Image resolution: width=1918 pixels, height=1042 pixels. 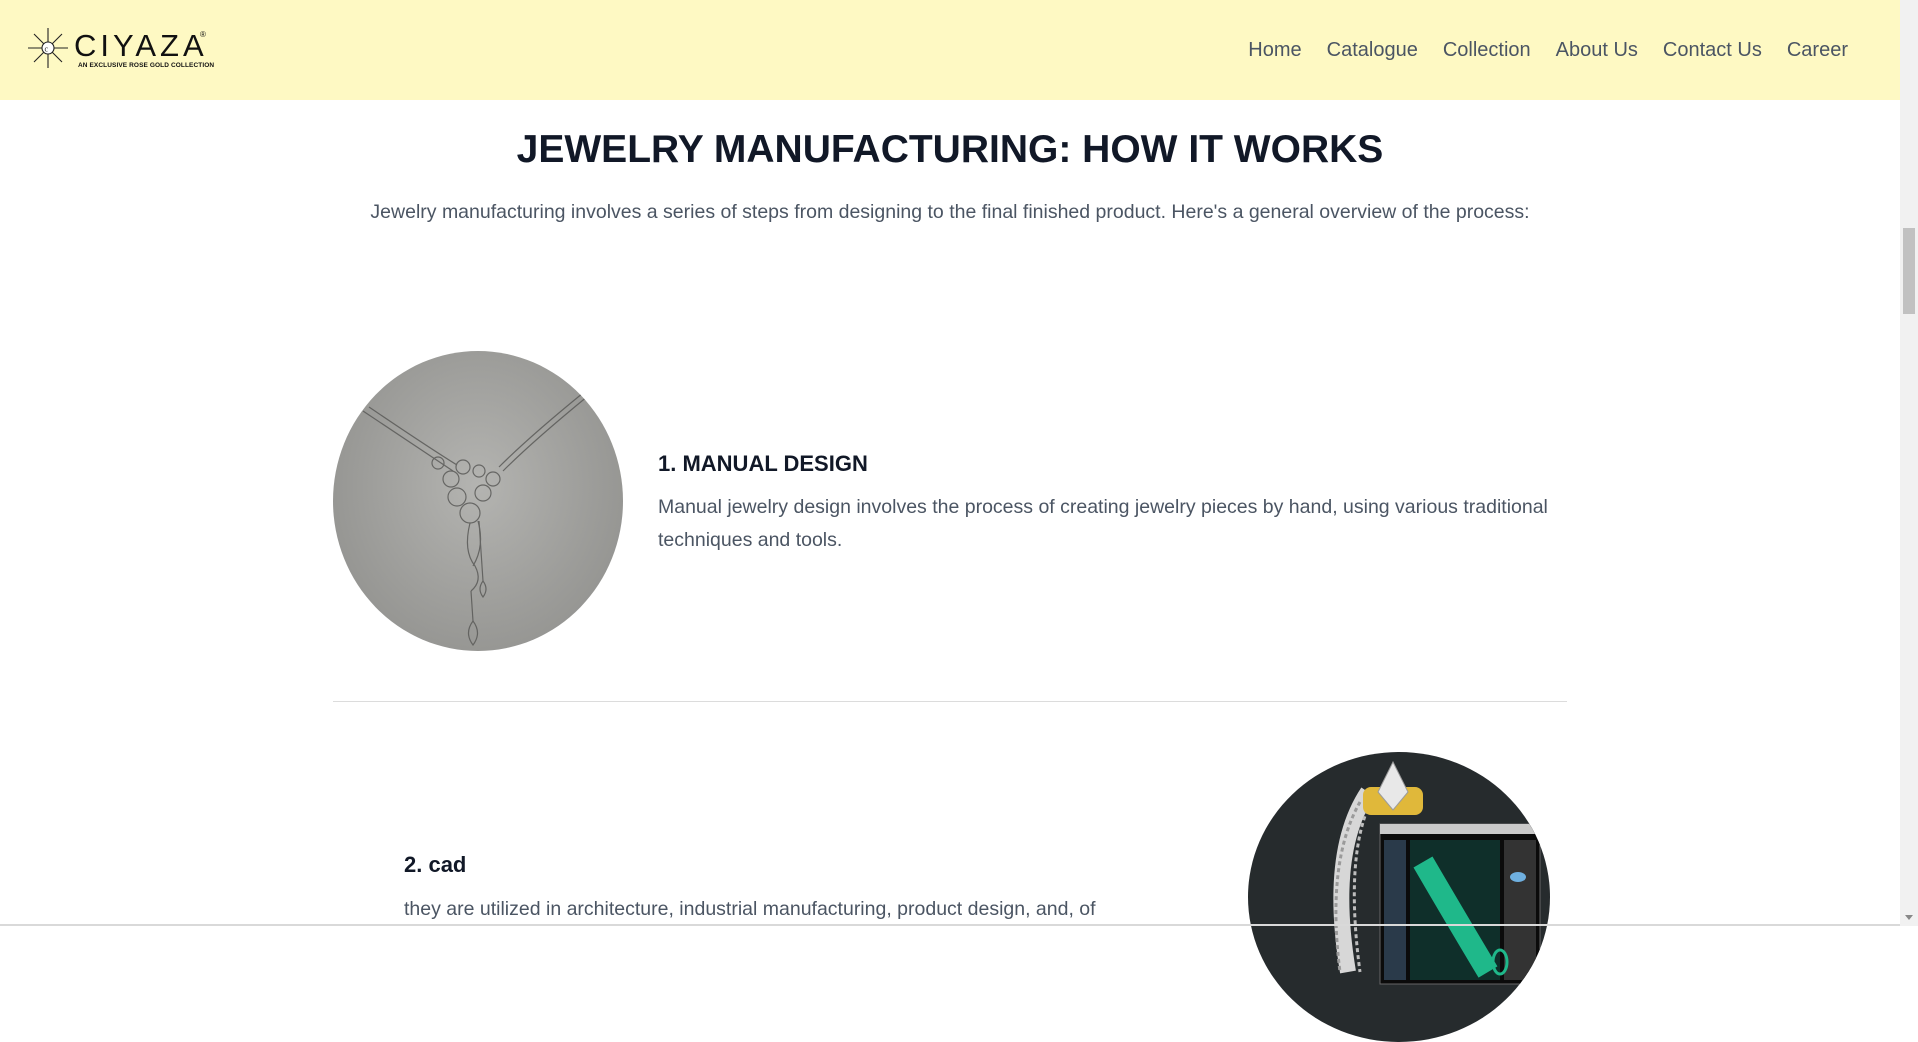 I want to click on necklace-drawing-icon, so click(x=475, y=519).